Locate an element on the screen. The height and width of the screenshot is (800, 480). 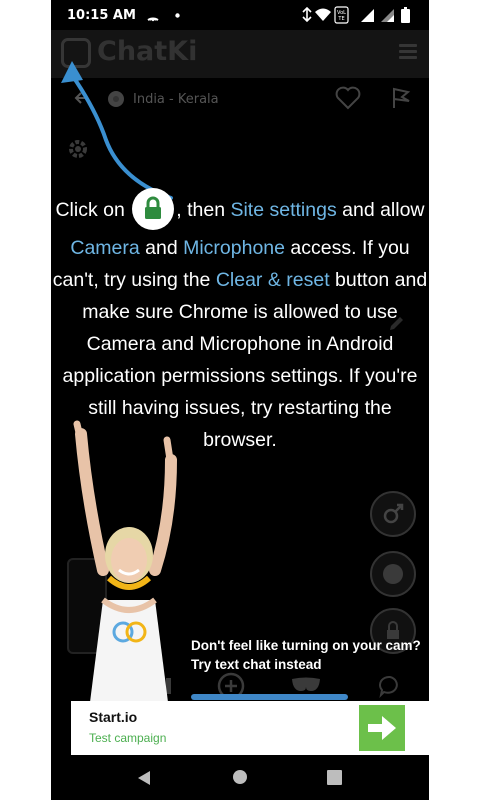
microphone-link: Microphone is located at coordinates (234, 248).